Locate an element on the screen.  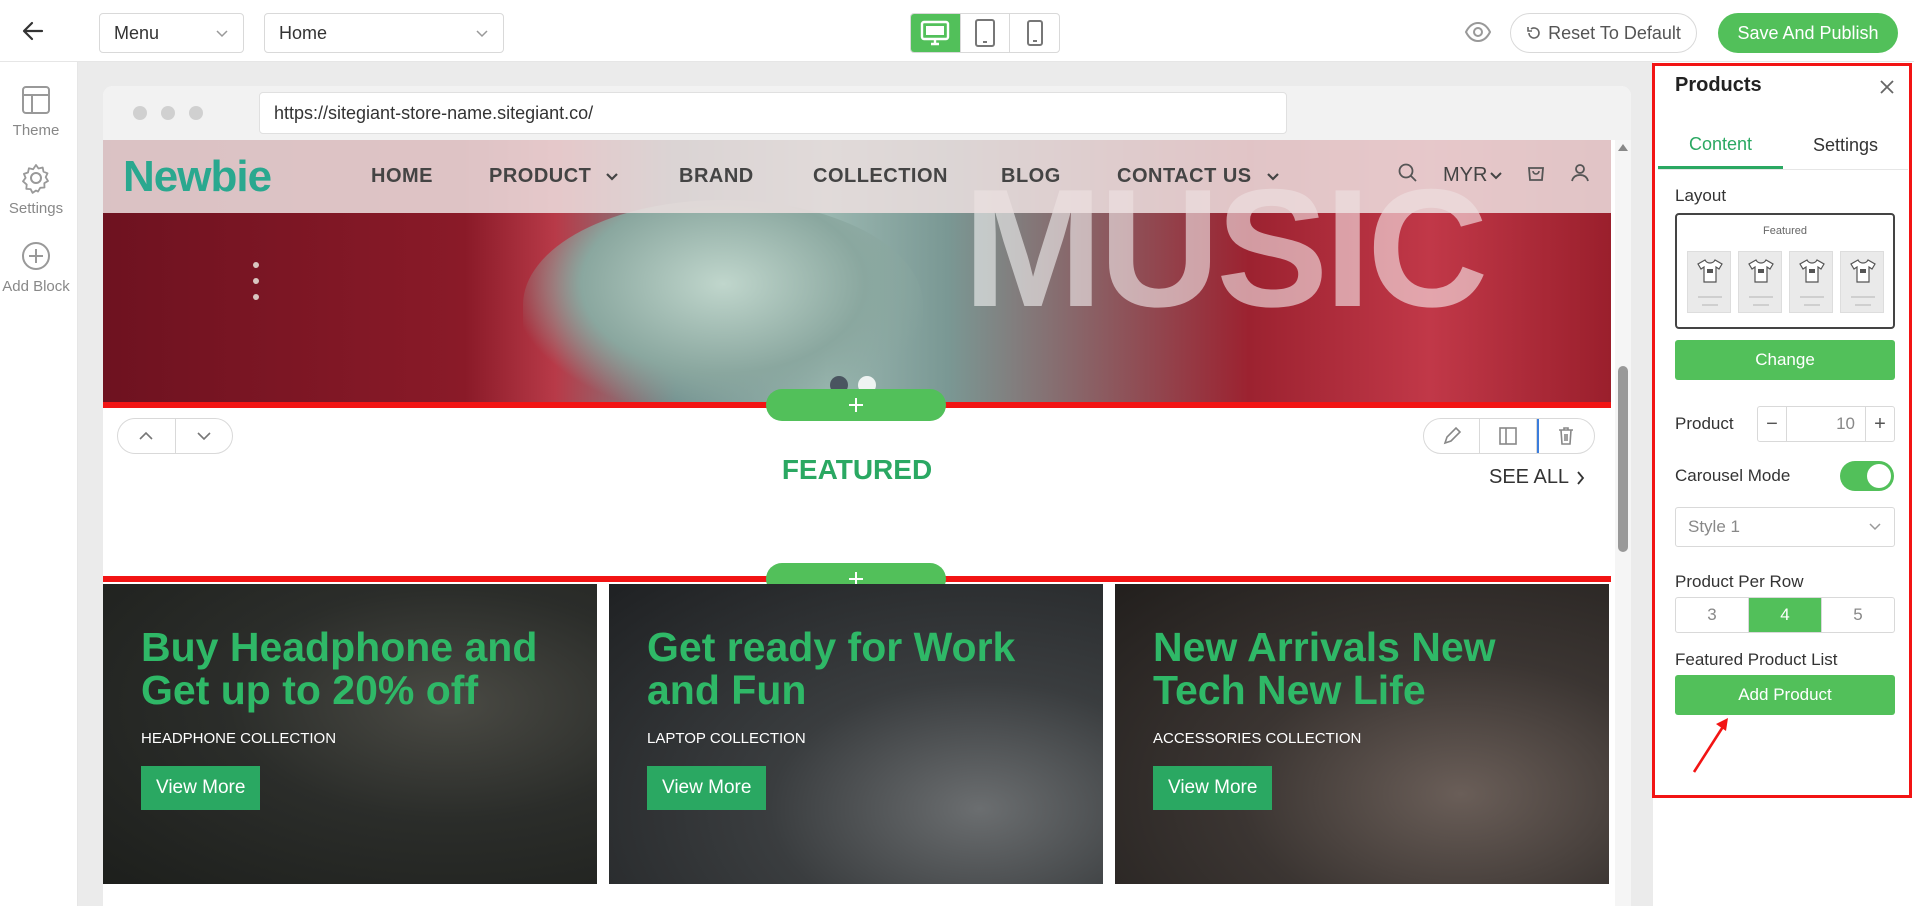
nav-label: COLLECTION is located at coordinates (880, 176).